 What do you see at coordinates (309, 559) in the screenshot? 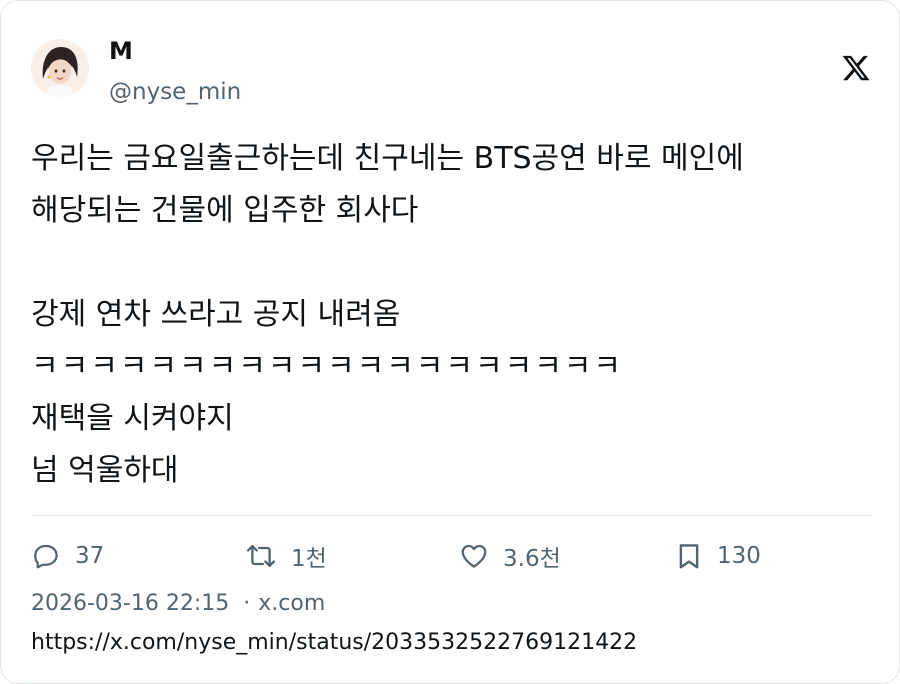
I see `retweet-count: 1천` at bounding box center [309, 559].